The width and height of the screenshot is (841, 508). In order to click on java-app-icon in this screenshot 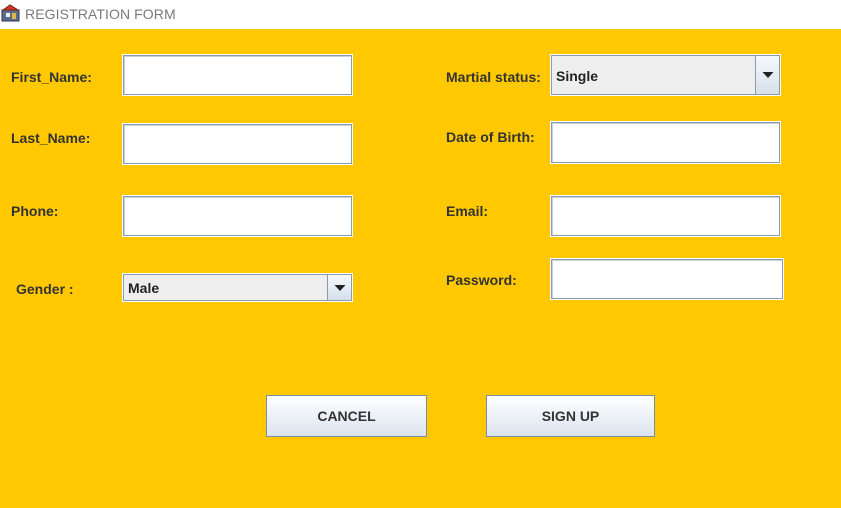, I will do `click(10, 13)`.